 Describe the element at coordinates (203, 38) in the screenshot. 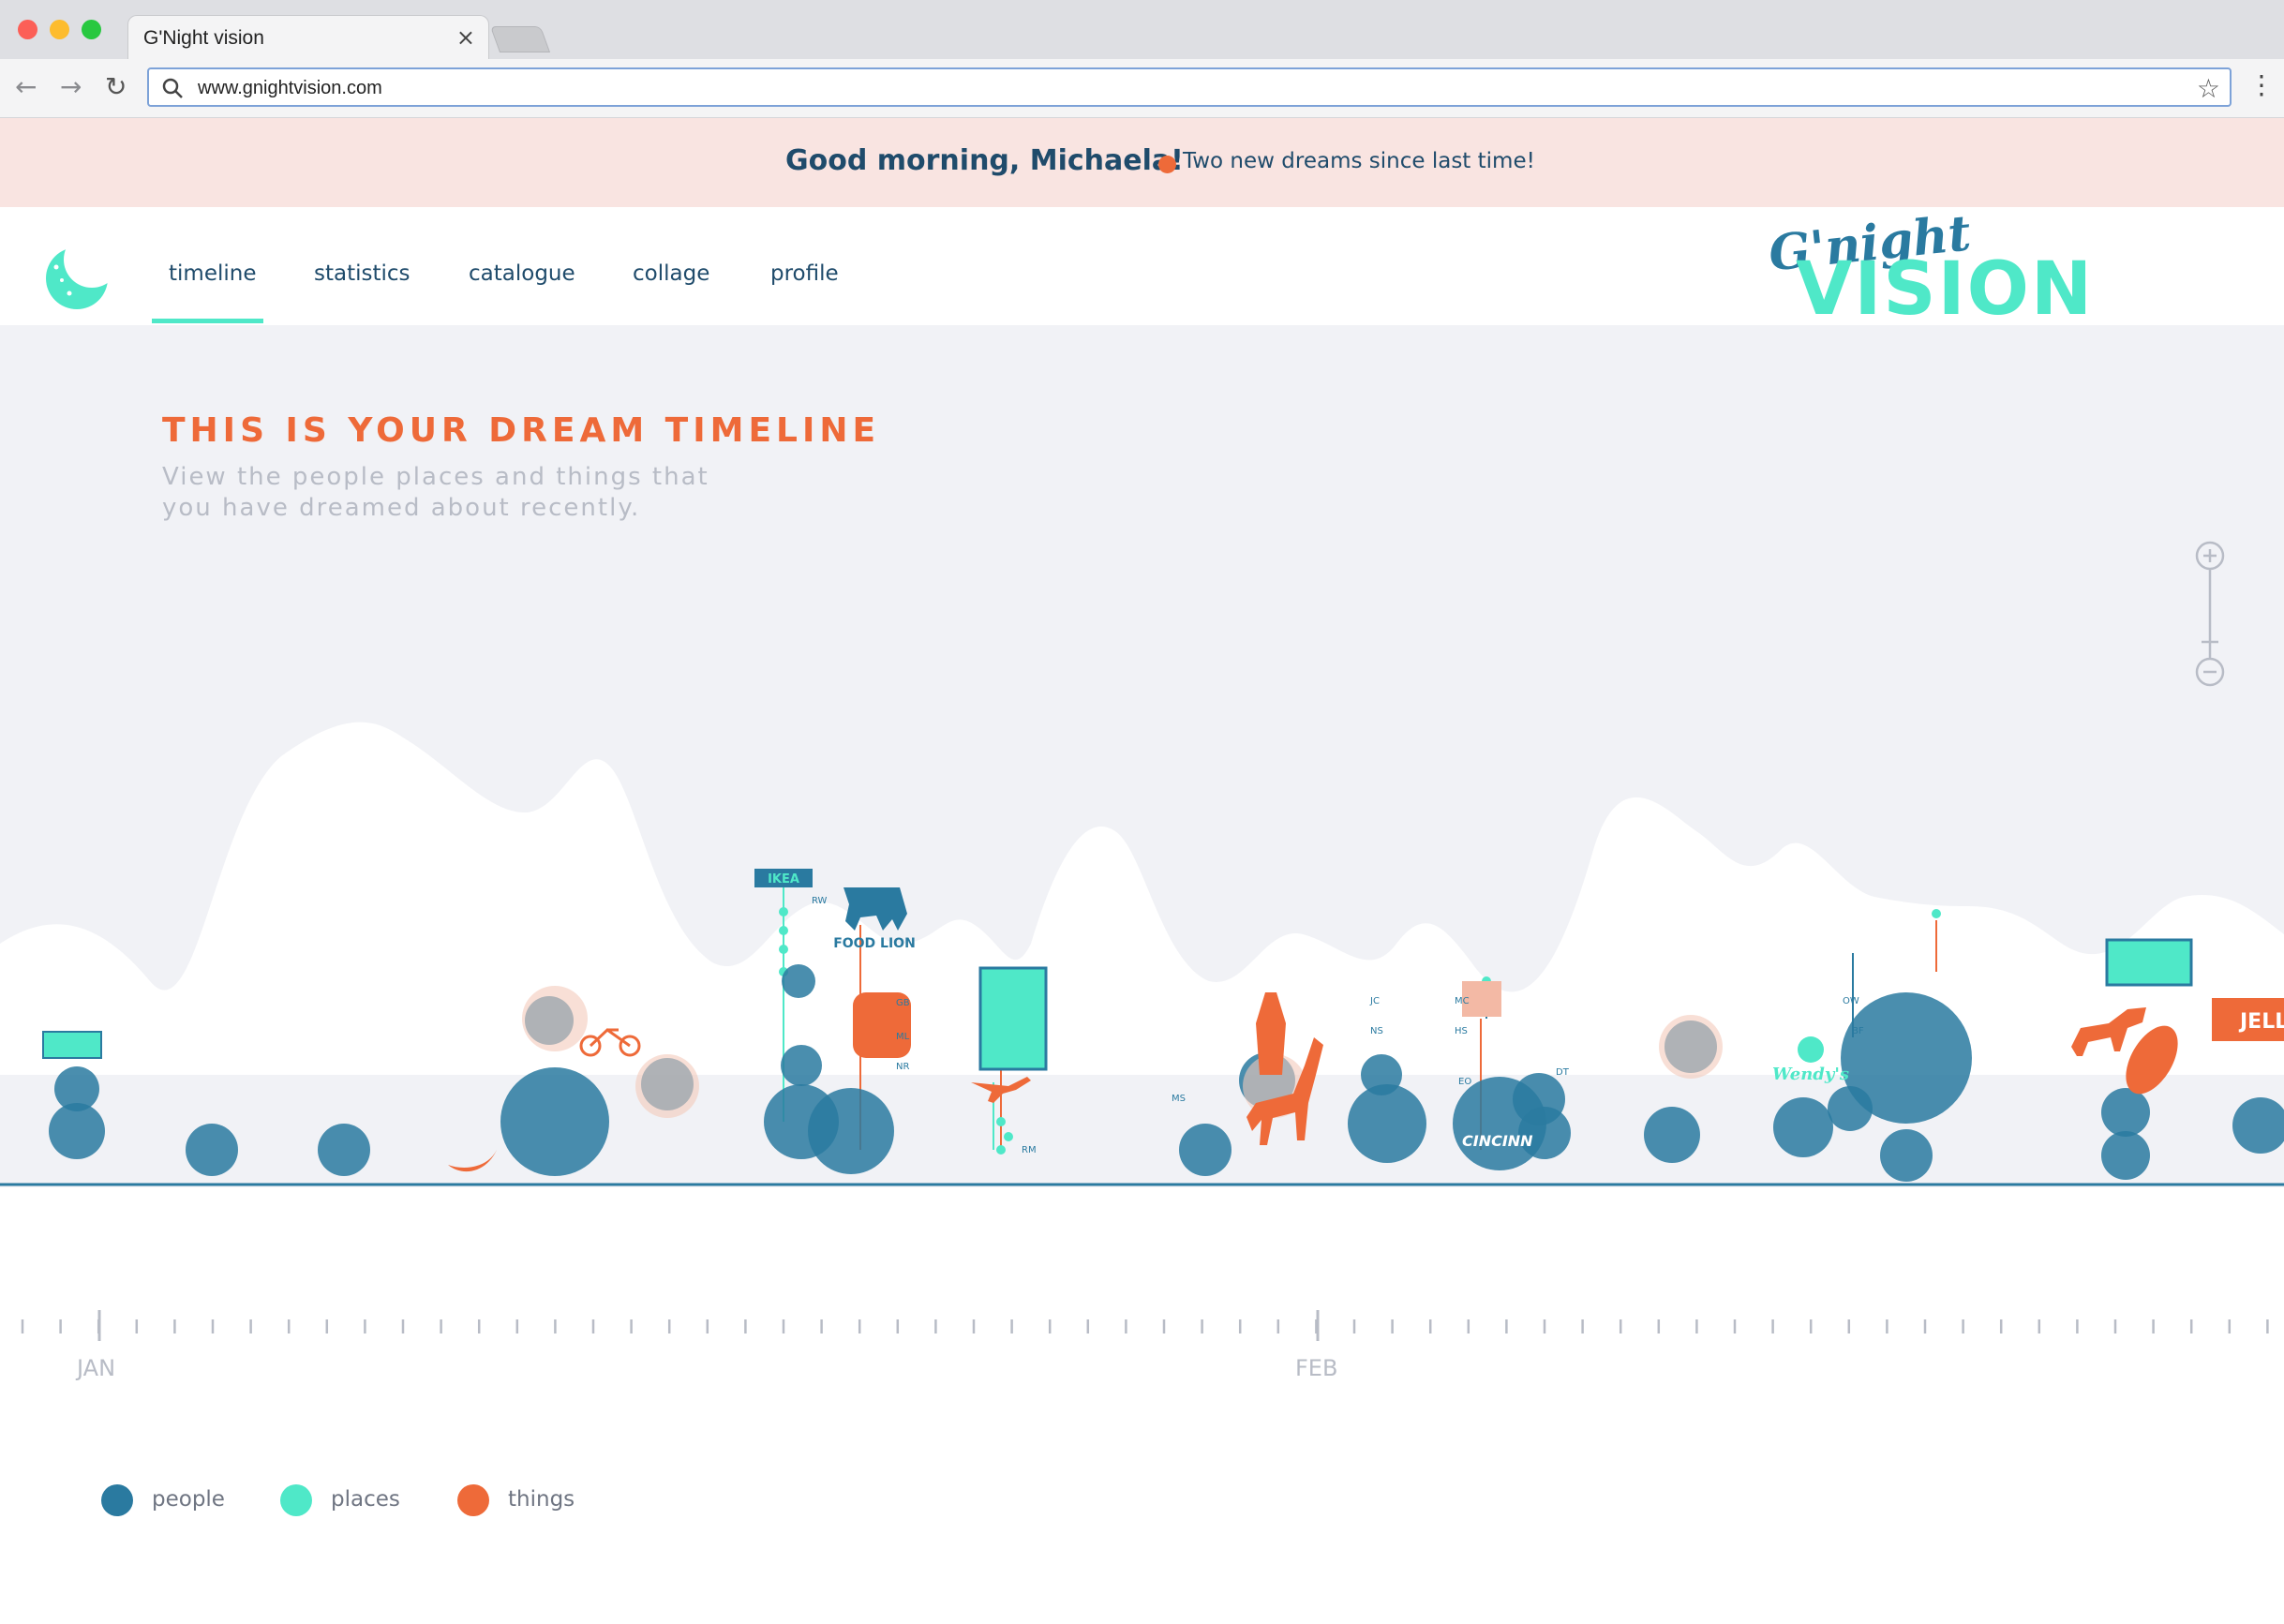

I see `tab-title: G'Night vision` at that location.